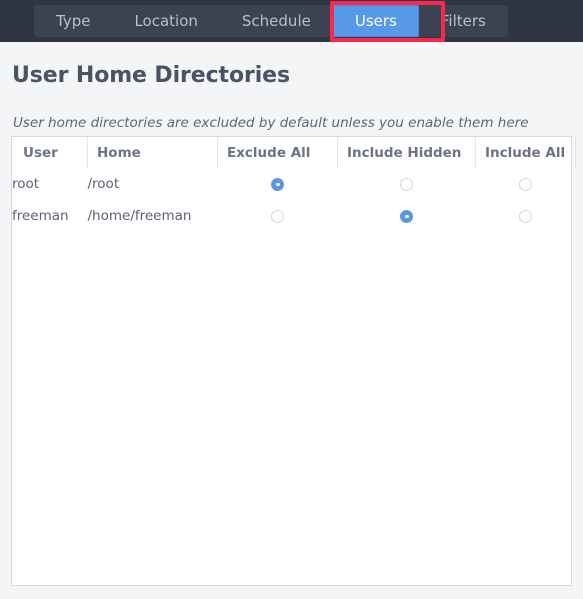 The width and height of the screenshot is (583, 599). Describe the element at coordinates (375, 21) in the screenshot. I see `tab-users: Users` at that location.